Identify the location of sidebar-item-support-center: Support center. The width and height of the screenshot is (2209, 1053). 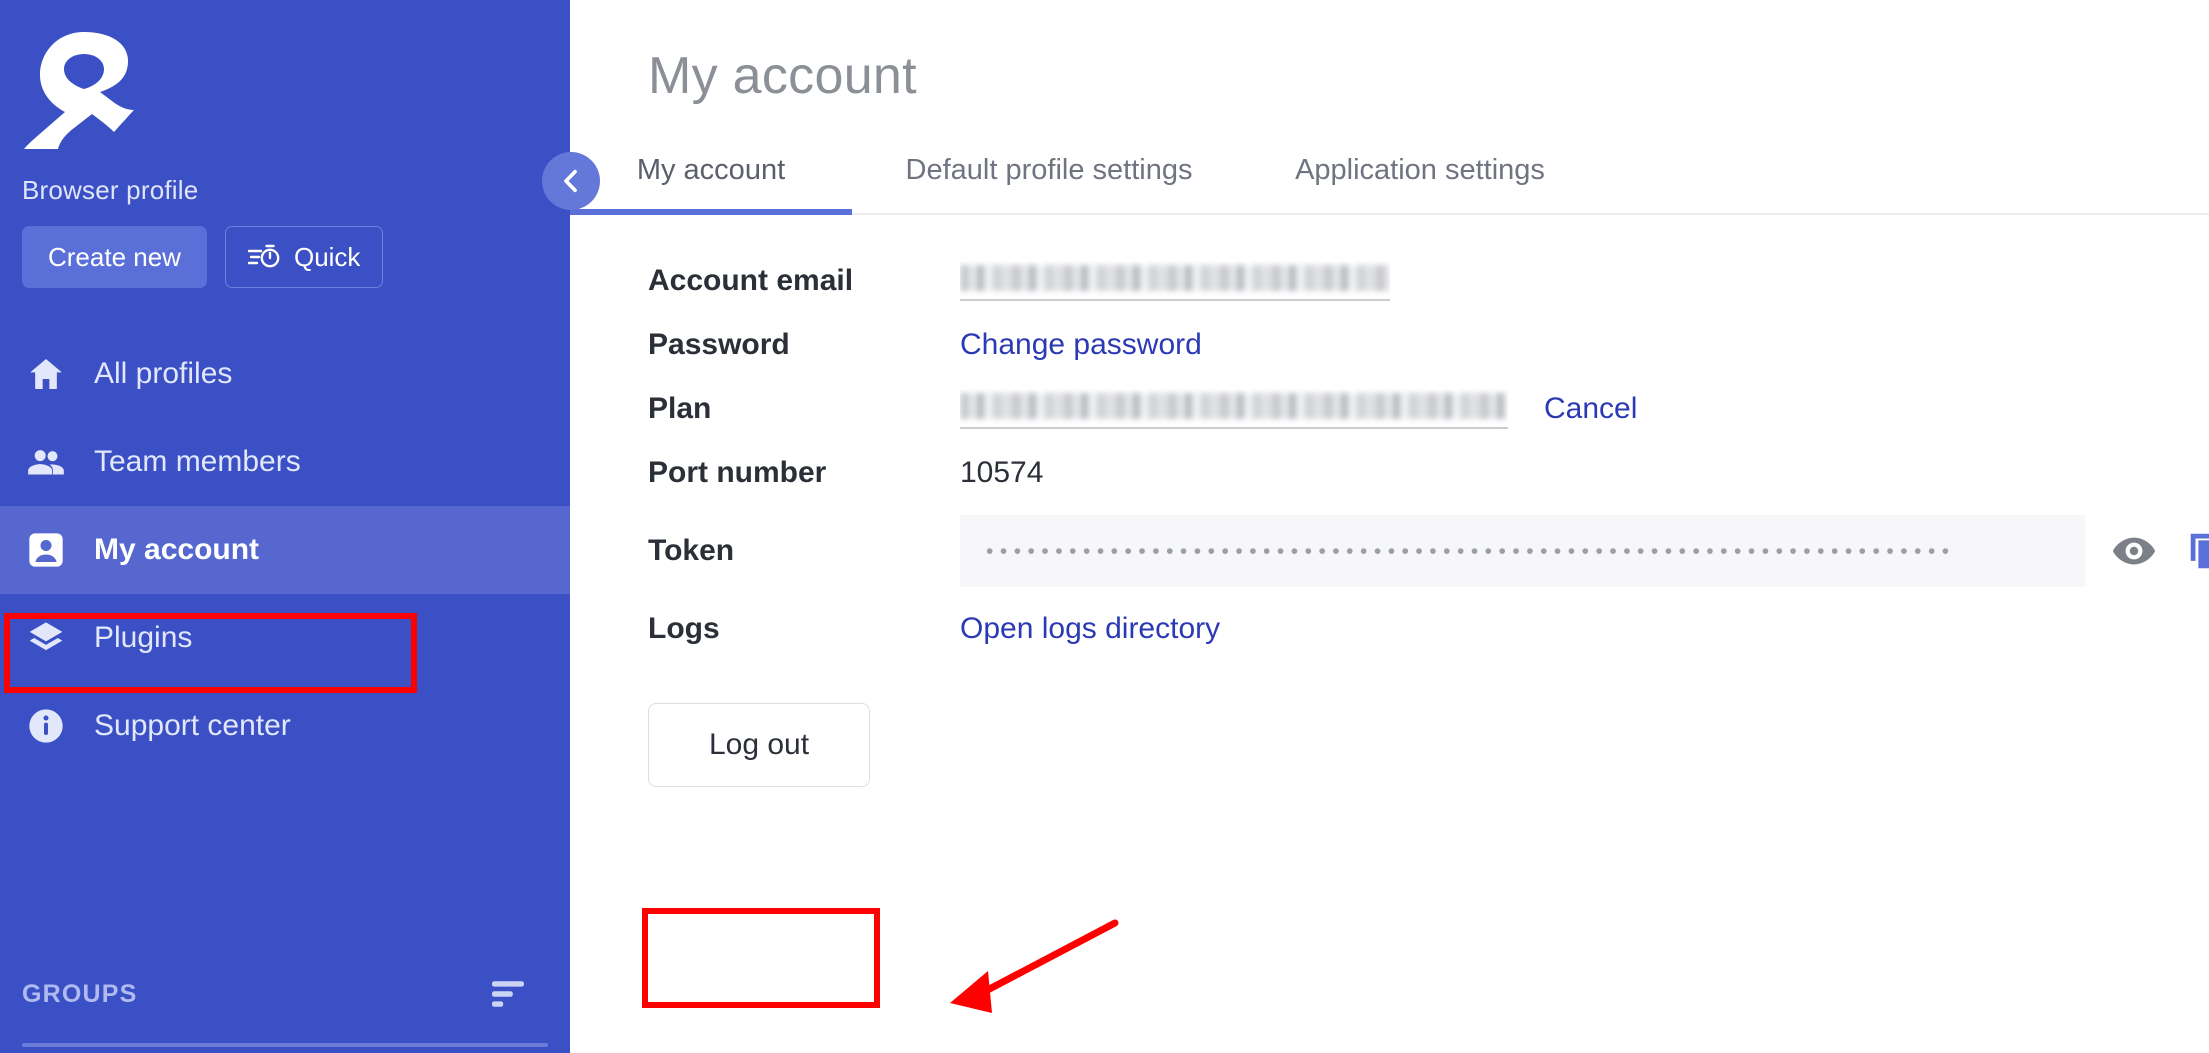
(285, 726).